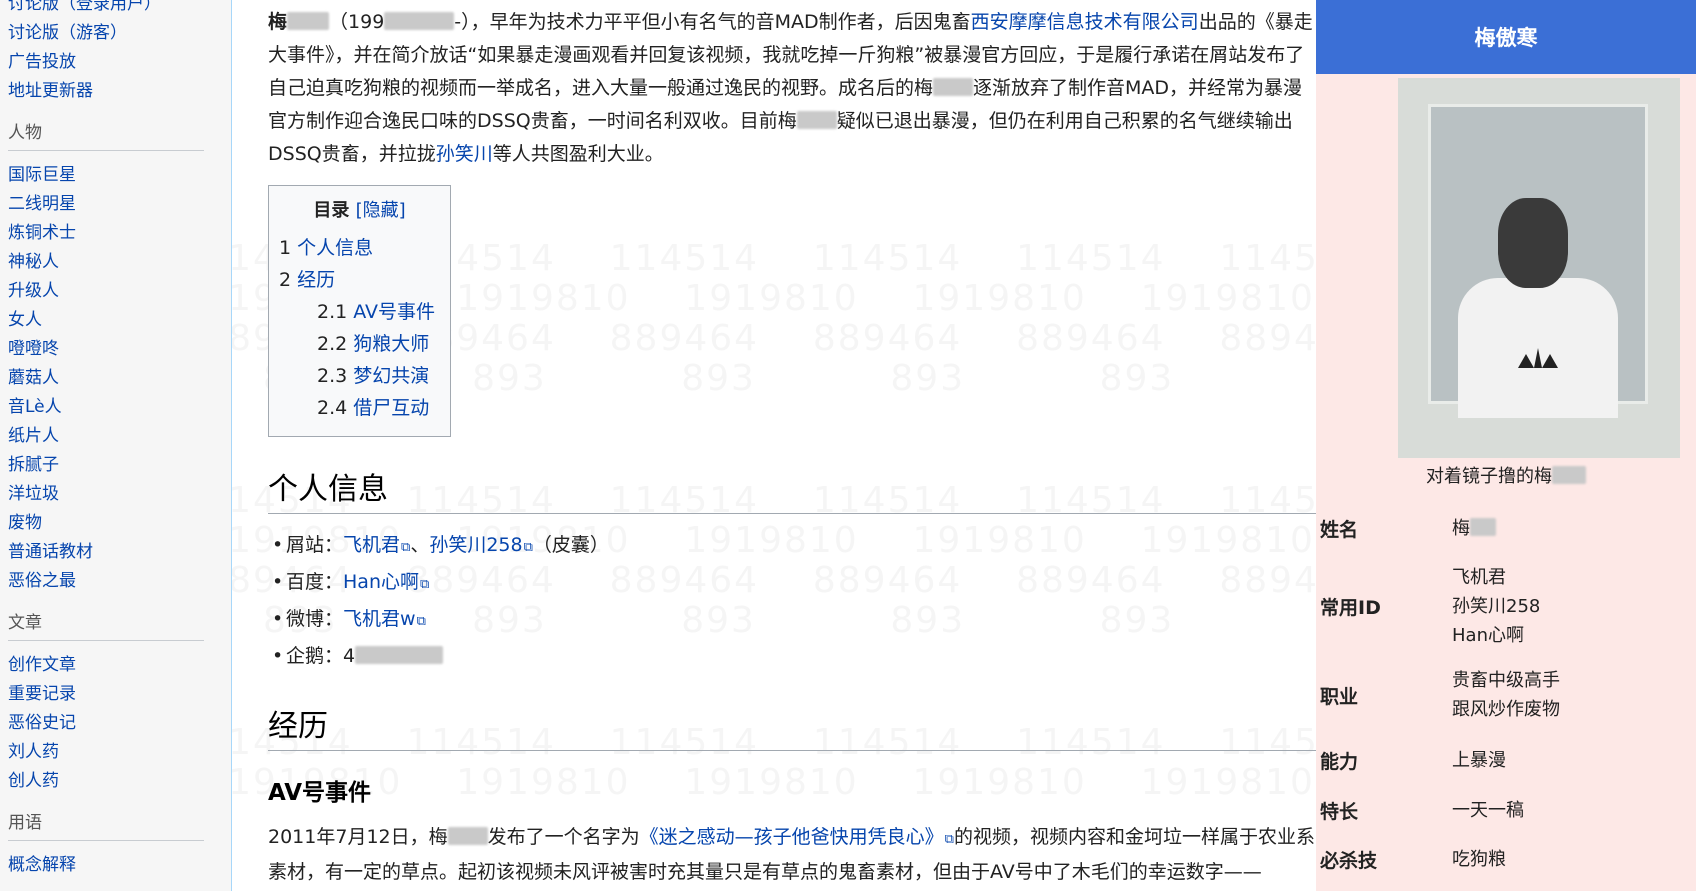  What do you see at coordinates (381, 210) in the screenshot?
I see `toc-toggle: [隐藏]` at bounding box center [381, 210].